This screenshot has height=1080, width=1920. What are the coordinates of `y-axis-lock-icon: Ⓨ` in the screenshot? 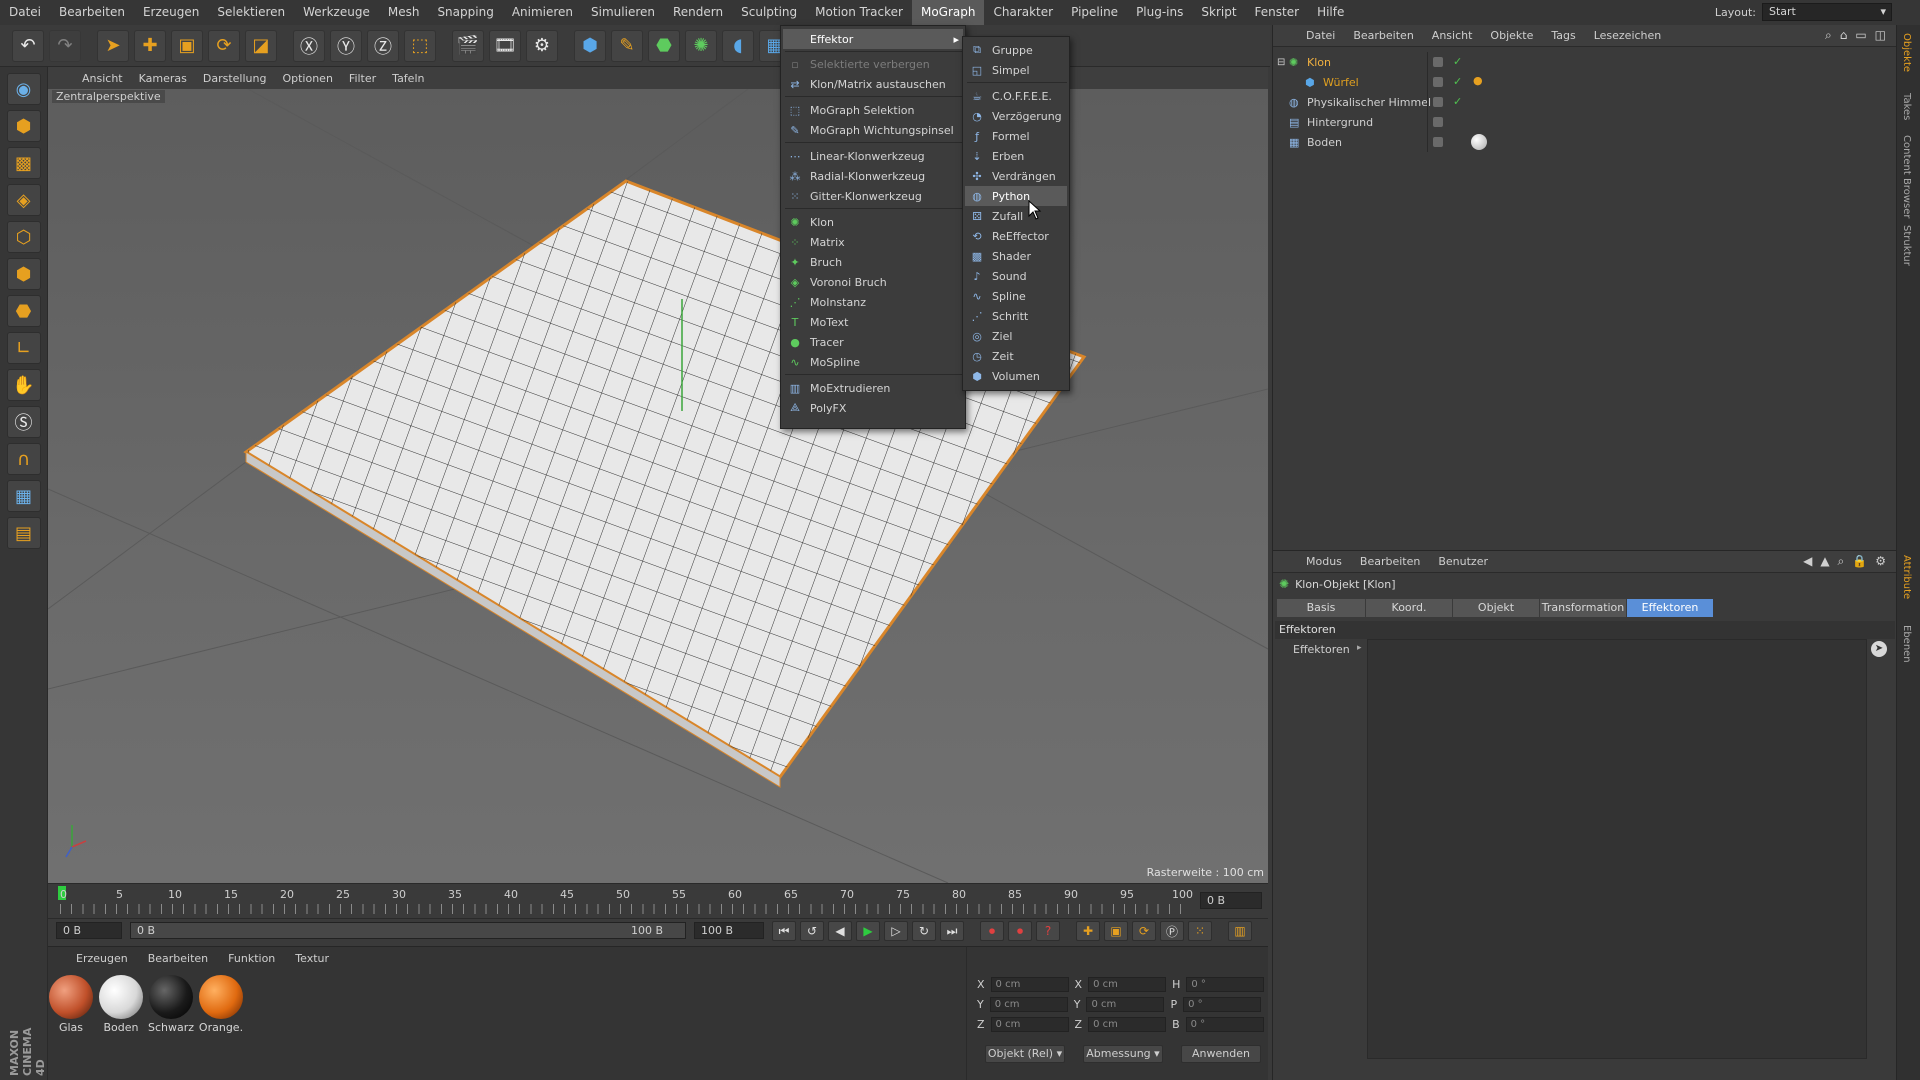 It's located at (346, 45).